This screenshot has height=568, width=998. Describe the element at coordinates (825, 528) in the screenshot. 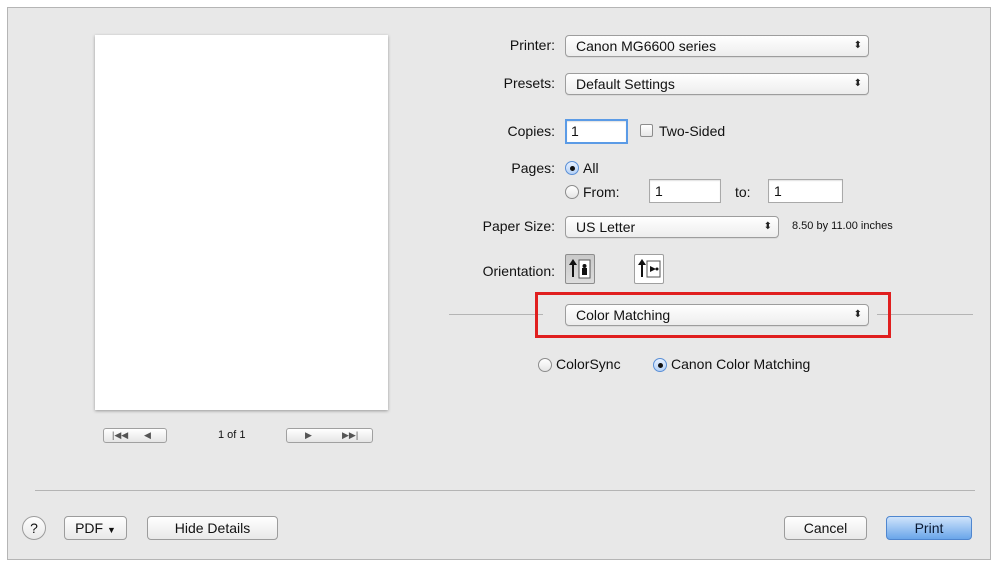

I see `cancel-button: Cancel` at that location.